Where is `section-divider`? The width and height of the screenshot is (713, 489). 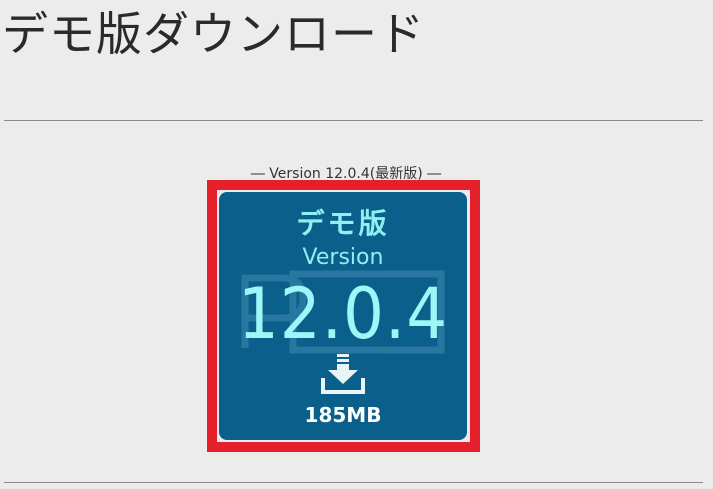 section-divider is located at coordinates (353, 482).